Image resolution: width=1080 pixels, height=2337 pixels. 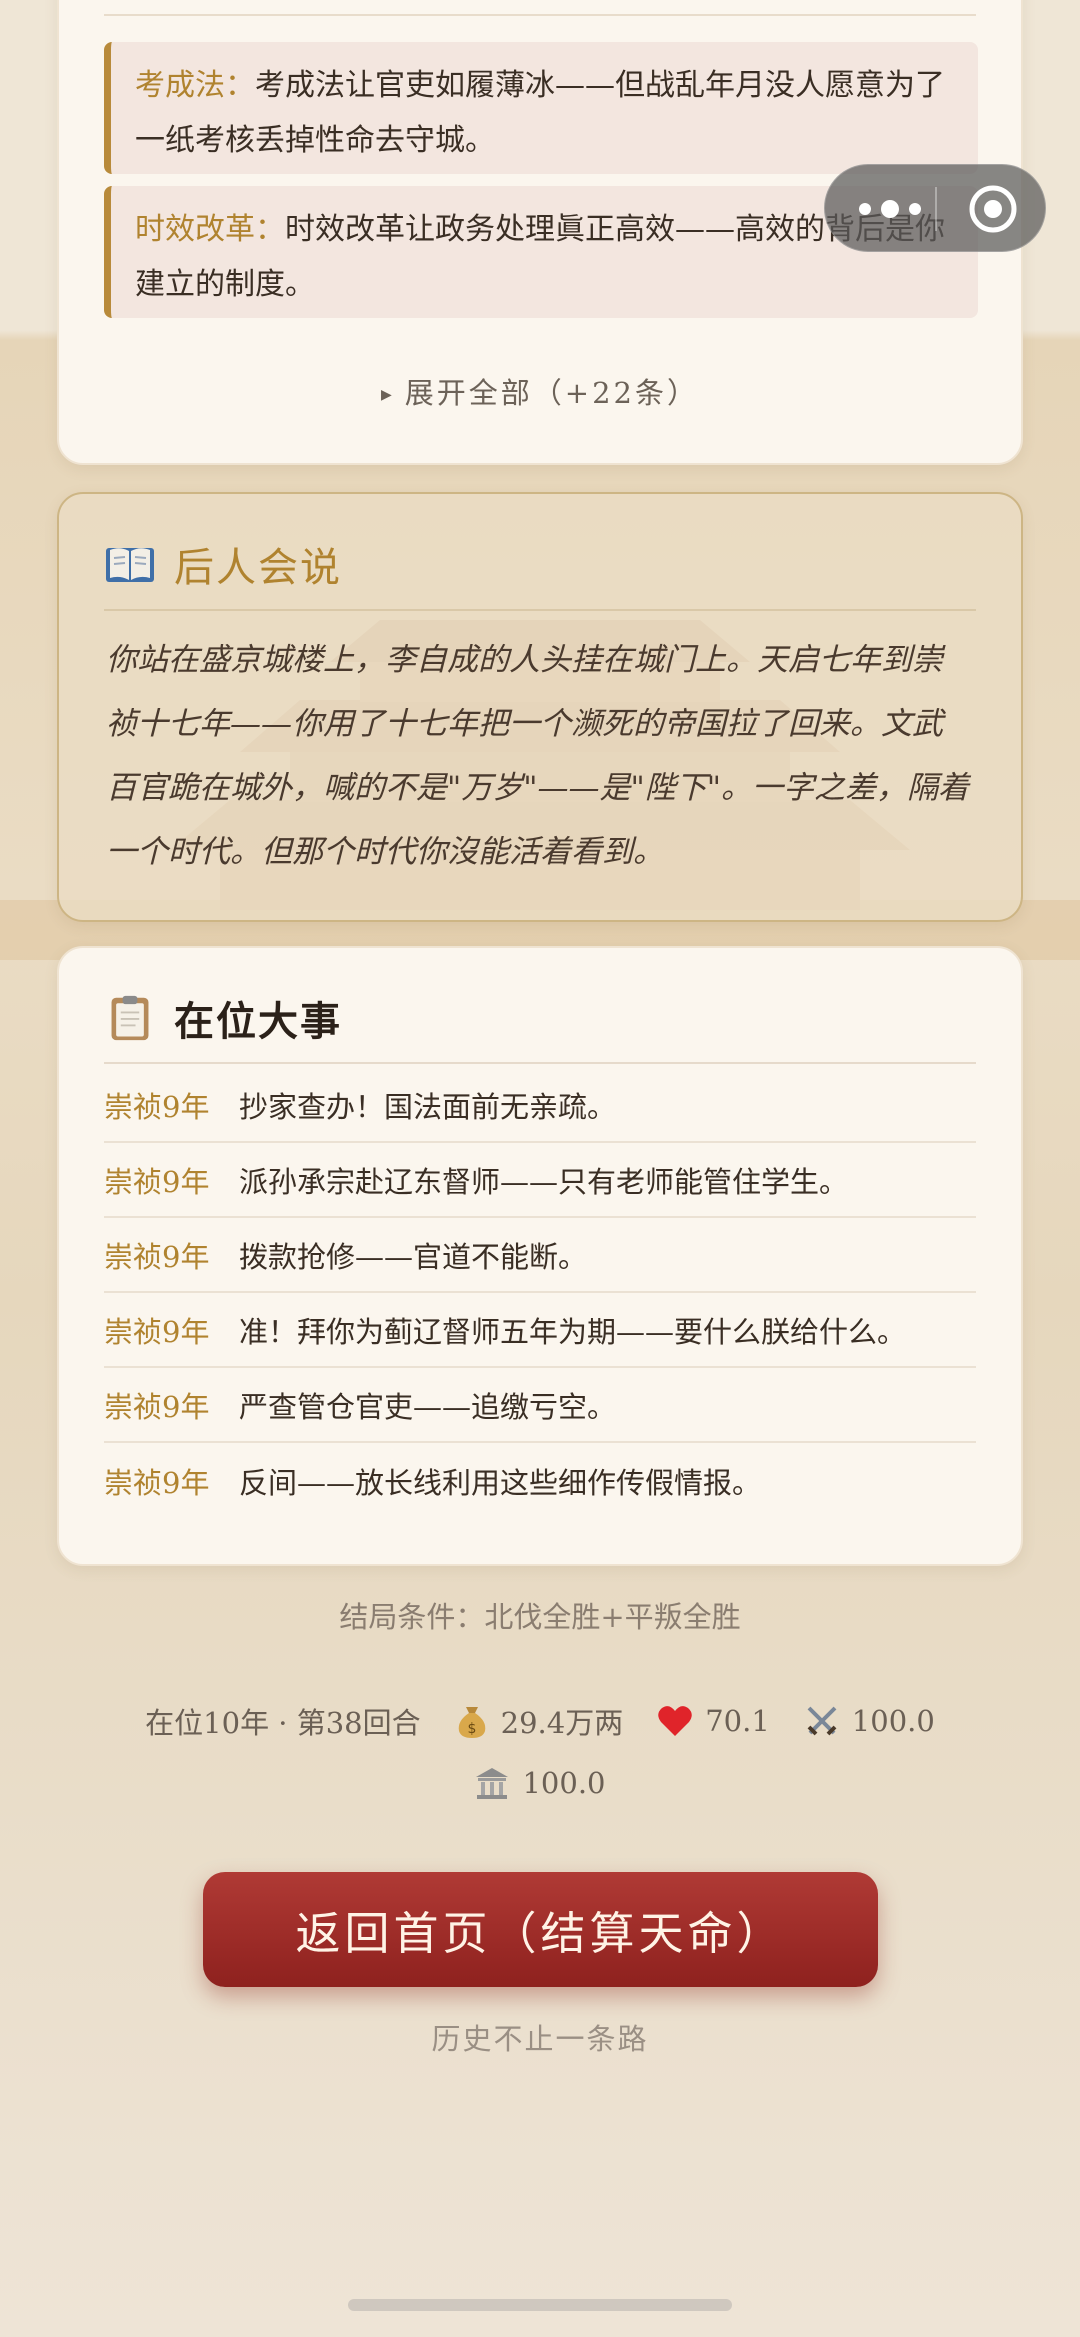 I want to click on military-stat: 100.0, so click(x=869, y=1721).